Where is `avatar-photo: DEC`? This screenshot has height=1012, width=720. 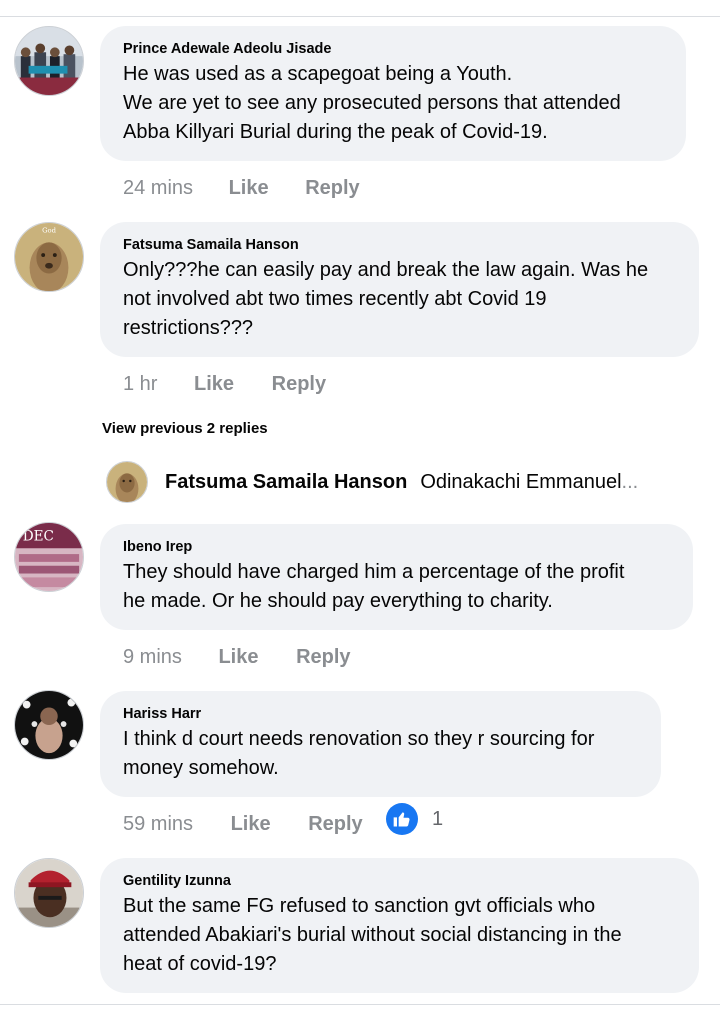
avatar-photo: DEC is located at coordinates (49, 557).